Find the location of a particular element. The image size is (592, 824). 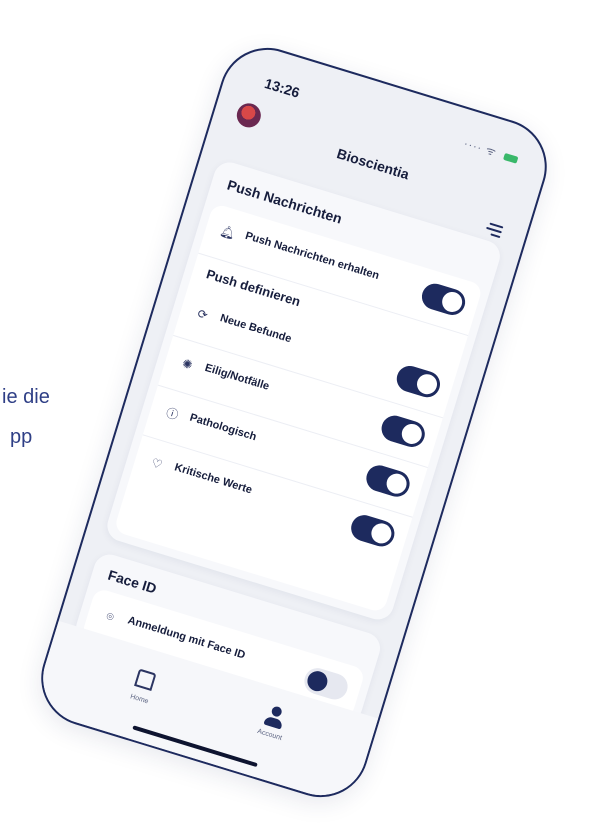

battery-icon is located at coordinates (511, 158).